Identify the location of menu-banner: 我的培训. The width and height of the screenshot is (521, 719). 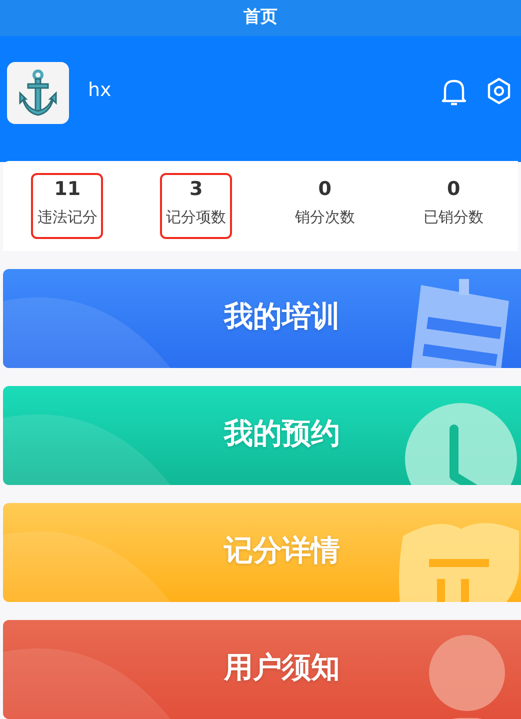
(262, 318).